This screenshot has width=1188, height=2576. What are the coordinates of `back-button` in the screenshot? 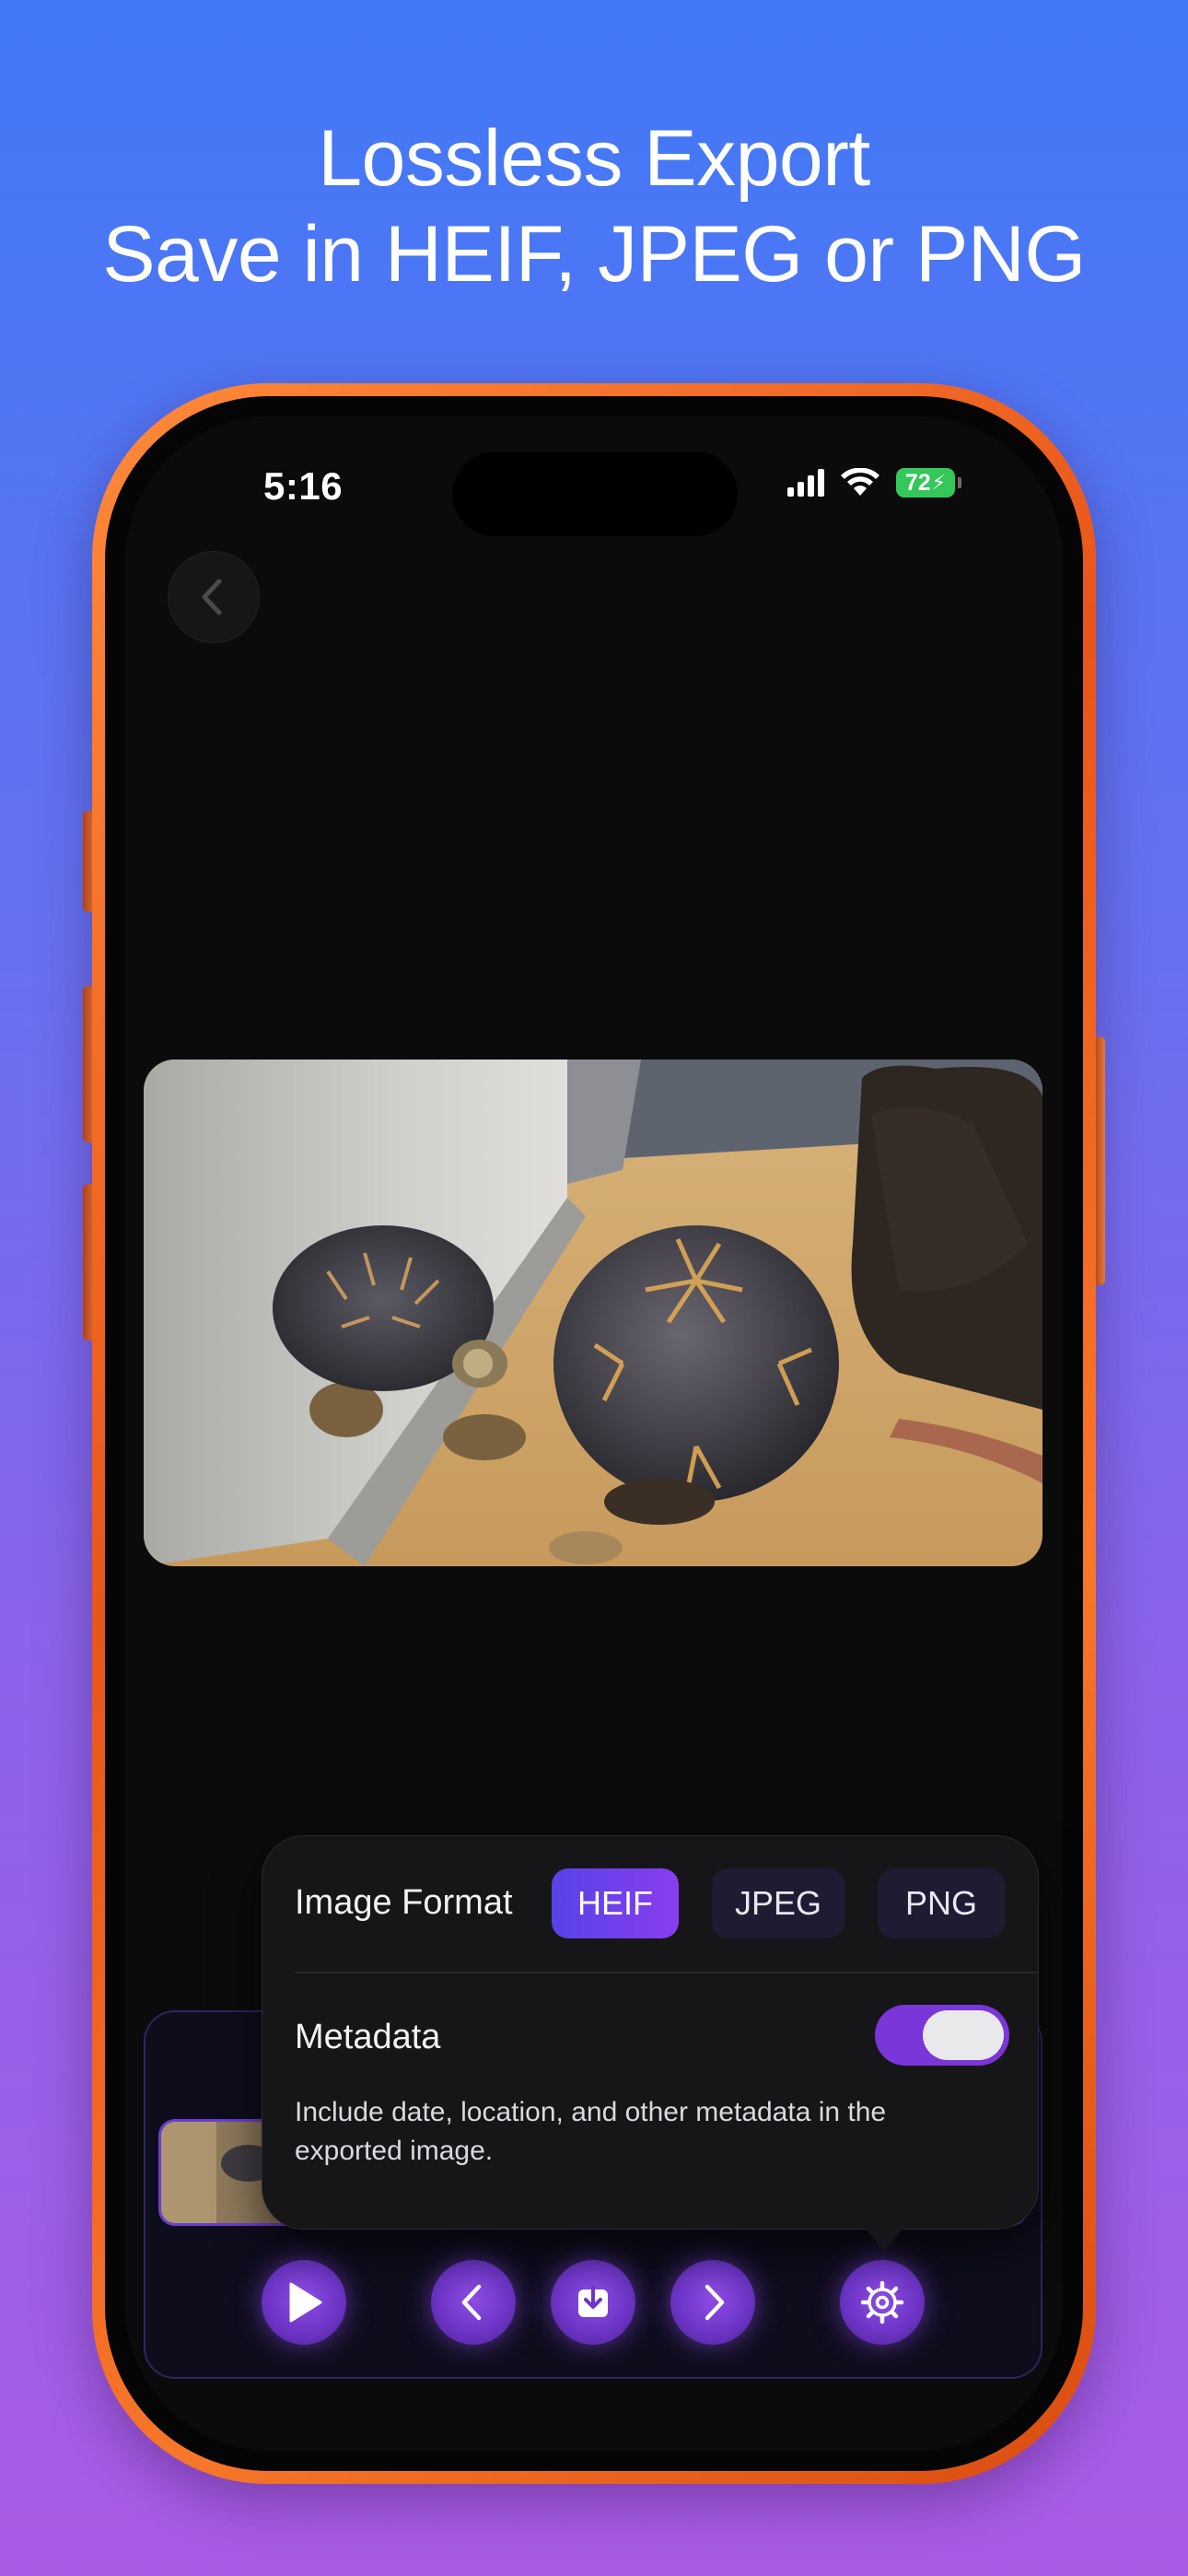 It's located at (214, 597).